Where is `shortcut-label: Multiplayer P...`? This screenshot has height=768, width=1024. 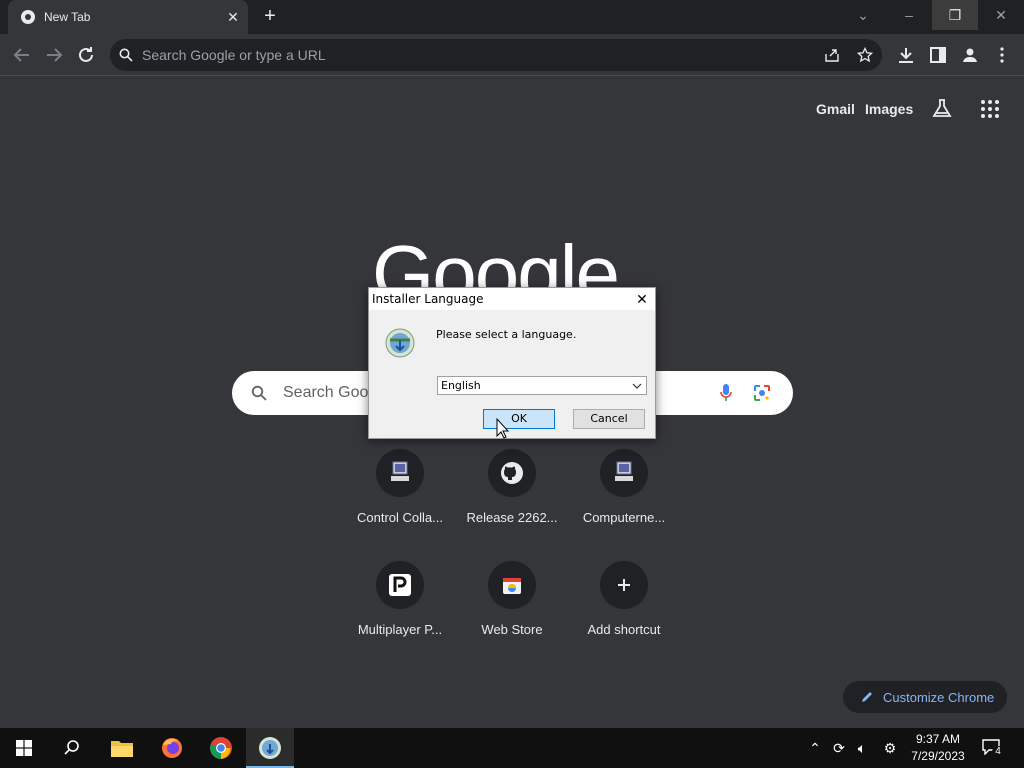
shortcut-label: Multiplayer P... is located at coordinates (400, 629).